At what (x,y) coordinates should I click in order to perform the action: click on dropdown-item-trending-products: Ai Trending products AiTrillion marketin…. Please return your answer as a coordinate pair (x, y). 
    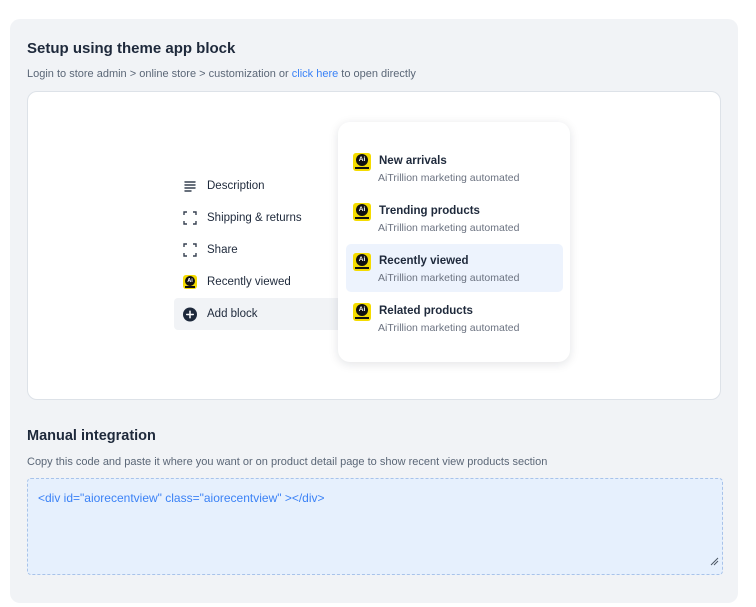
    Looking at the image, I should click on (454, 218).